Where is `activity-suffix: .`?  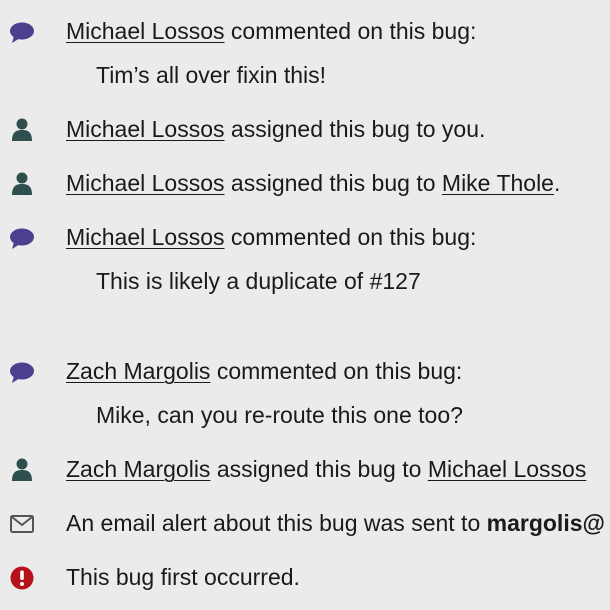
activity-suffix: . is located at coordinates (557, 183).